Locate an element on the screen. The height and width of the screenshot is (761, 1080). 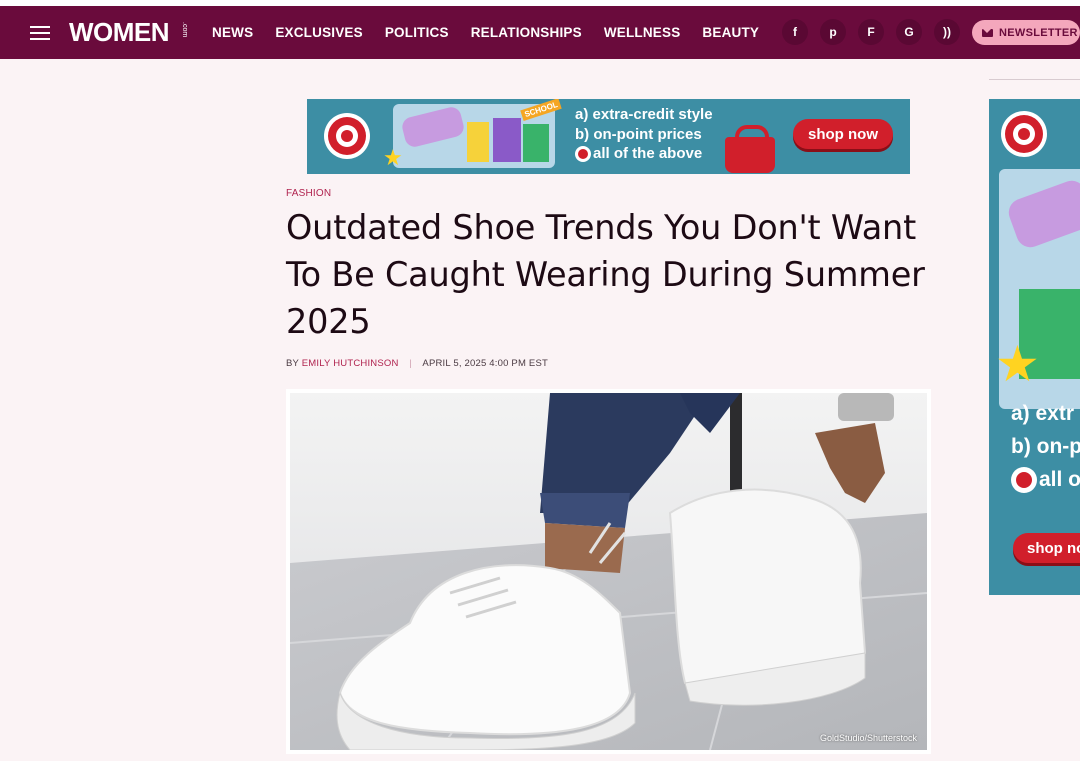
rss-icon: )) is located at coordinates (947, 32).